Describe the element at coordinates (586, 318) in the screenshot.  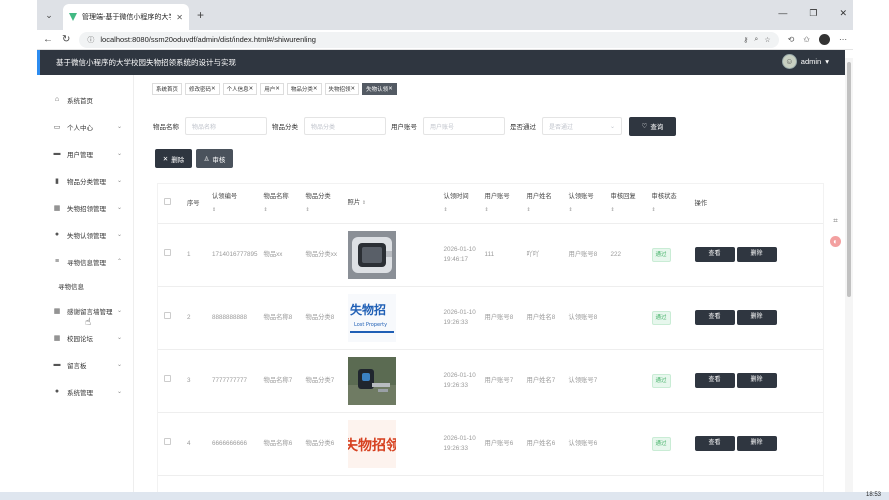
I see `cell-claim-account: 认领账号8` at that location.